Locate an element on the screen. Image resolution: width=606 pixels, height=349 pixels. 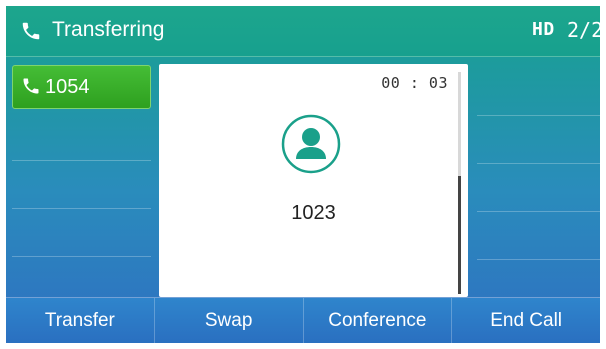
call-status-title: Transferring is located at coordinates (108, 29).